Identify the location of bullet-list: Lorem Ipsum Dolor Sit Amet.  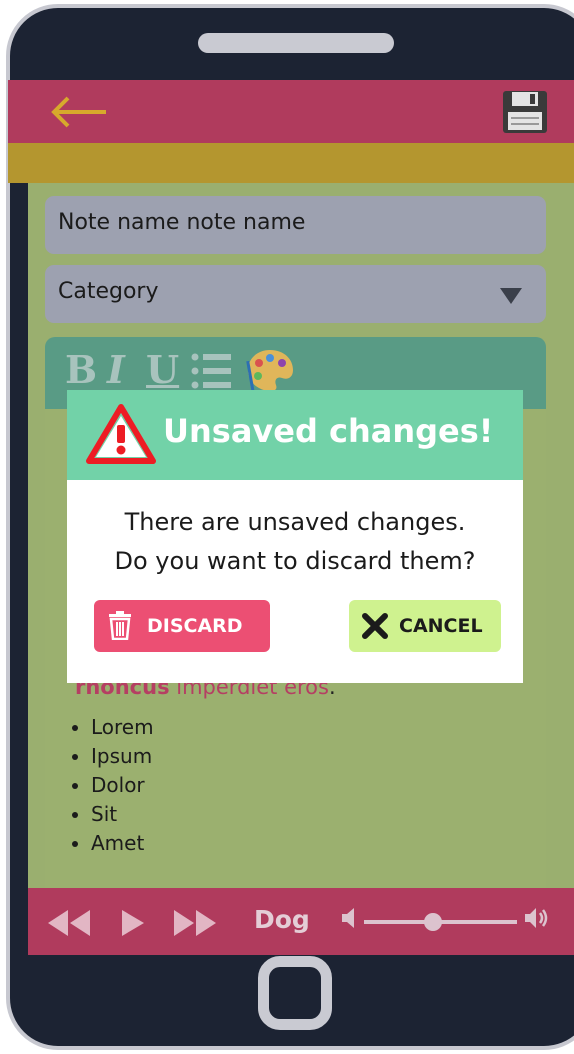
(112, 785).